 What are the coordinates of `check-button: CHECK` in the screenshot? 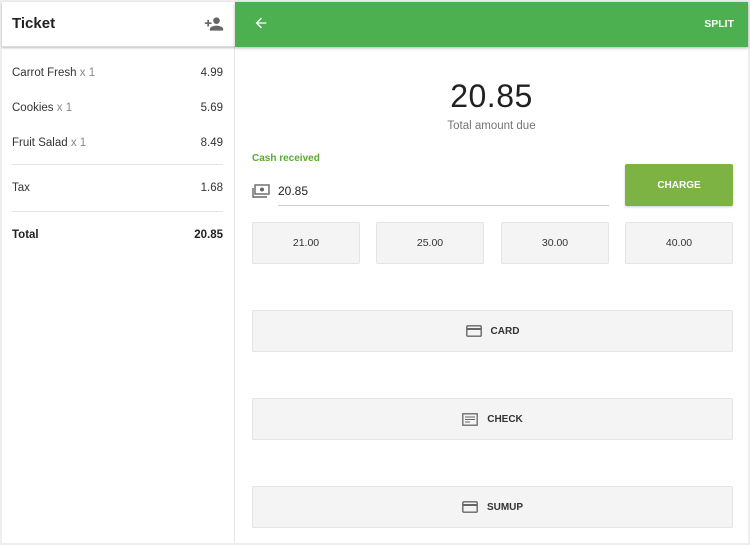 It's located at (492, 419).